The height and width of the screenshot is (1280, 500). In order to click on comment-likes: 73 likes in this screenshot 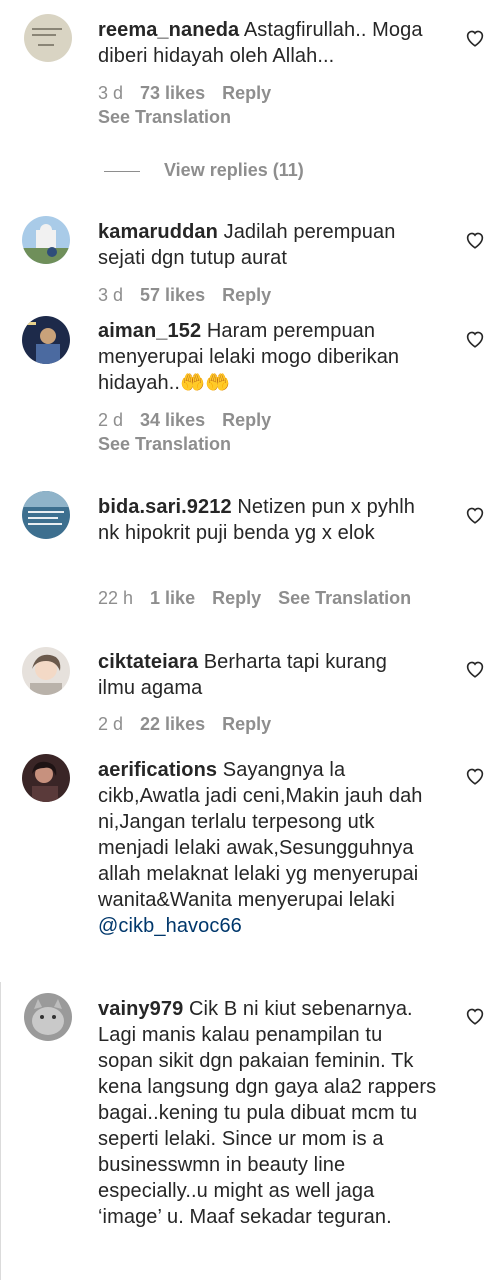, I will do `click(172, 93)`.